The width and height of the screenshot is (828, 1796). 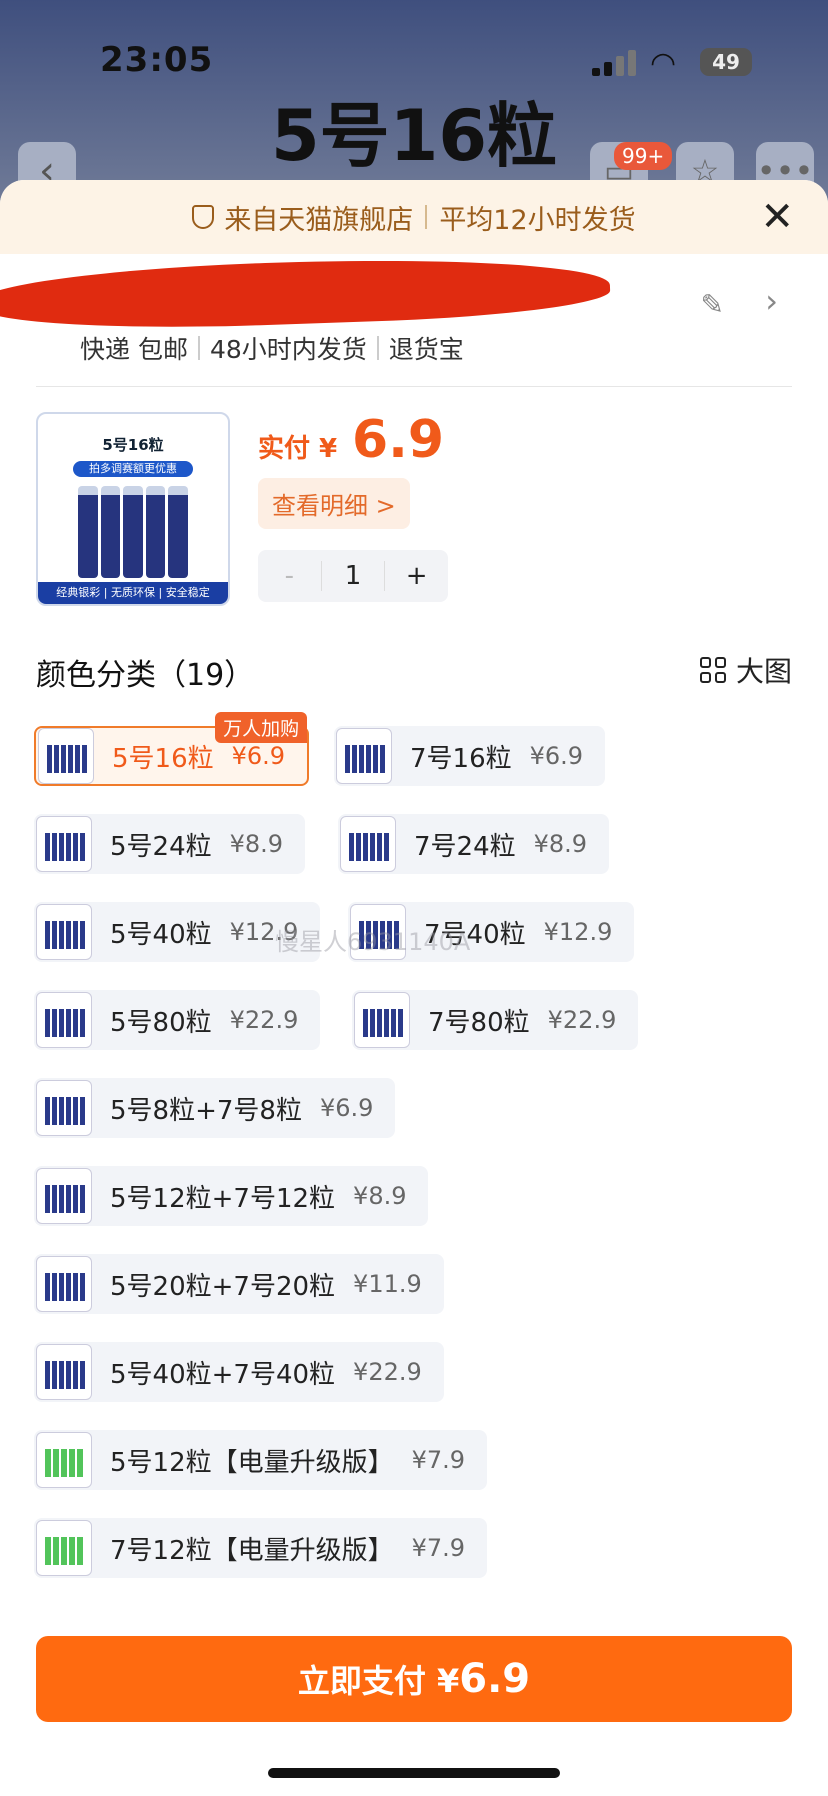 I want to click on category-title: 颜色分类（19）, so click(x=145, y=675).